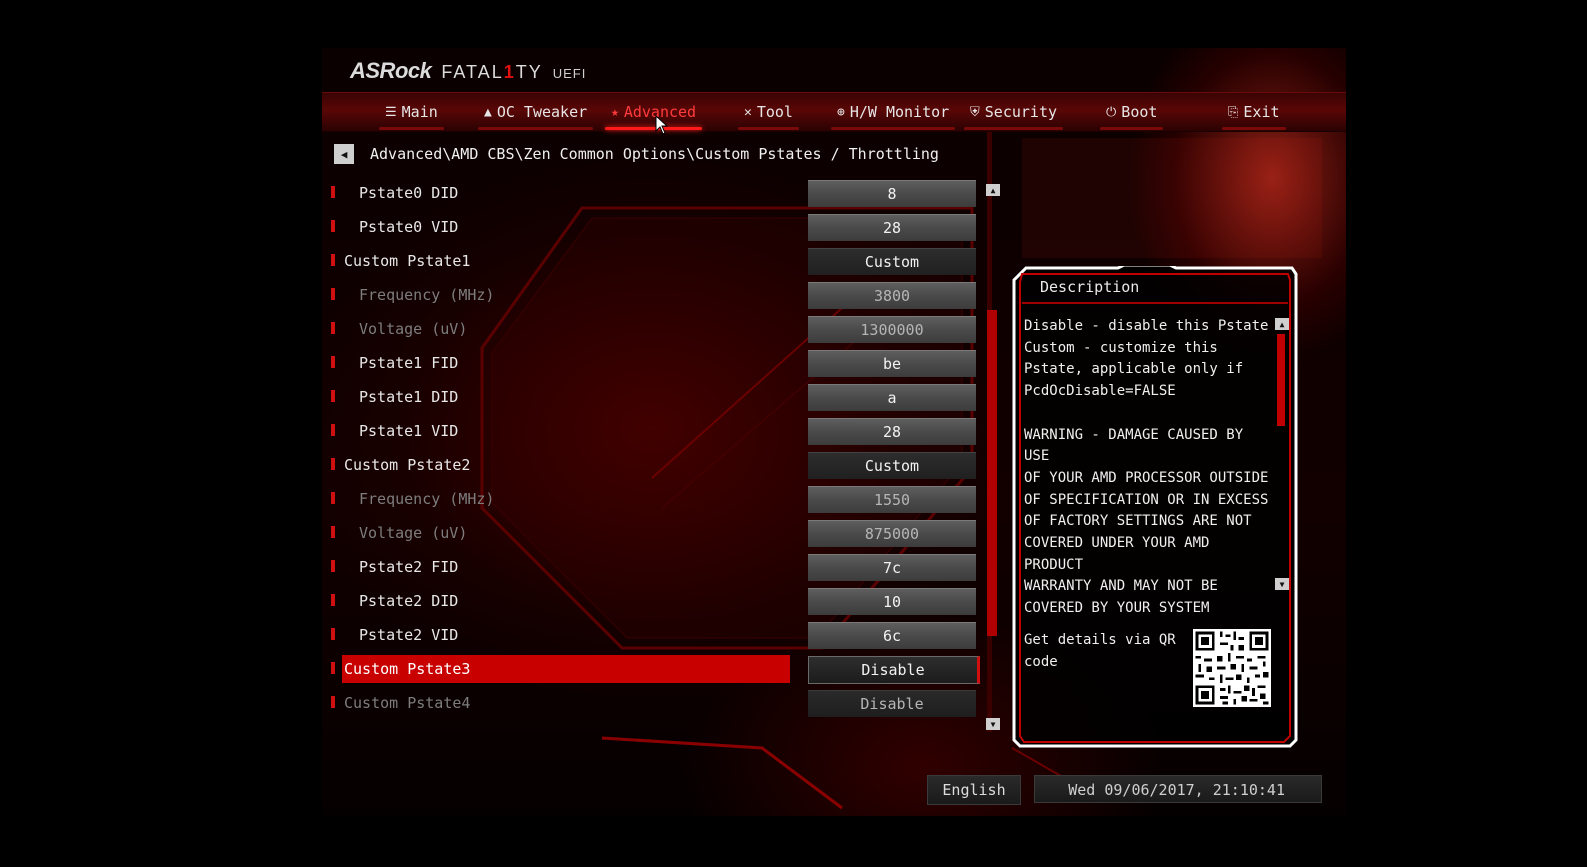 Image resolution: width=1587 pixels, height=867 pixels. Describe the element at coordinates (1090, 287) in the screenshot. I see `description-title: Description` at that location.